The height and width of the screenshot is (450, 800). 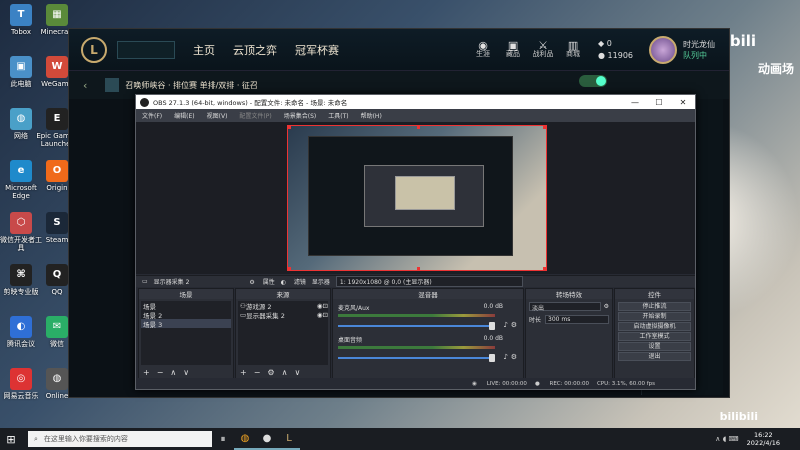 What do you see at coordinates (186, 334) in the screenshot?
I see `scenes-dock: 场景 场景 场景 2 场景 3 + − ∧ ∨` at bounding box center [186, 334].